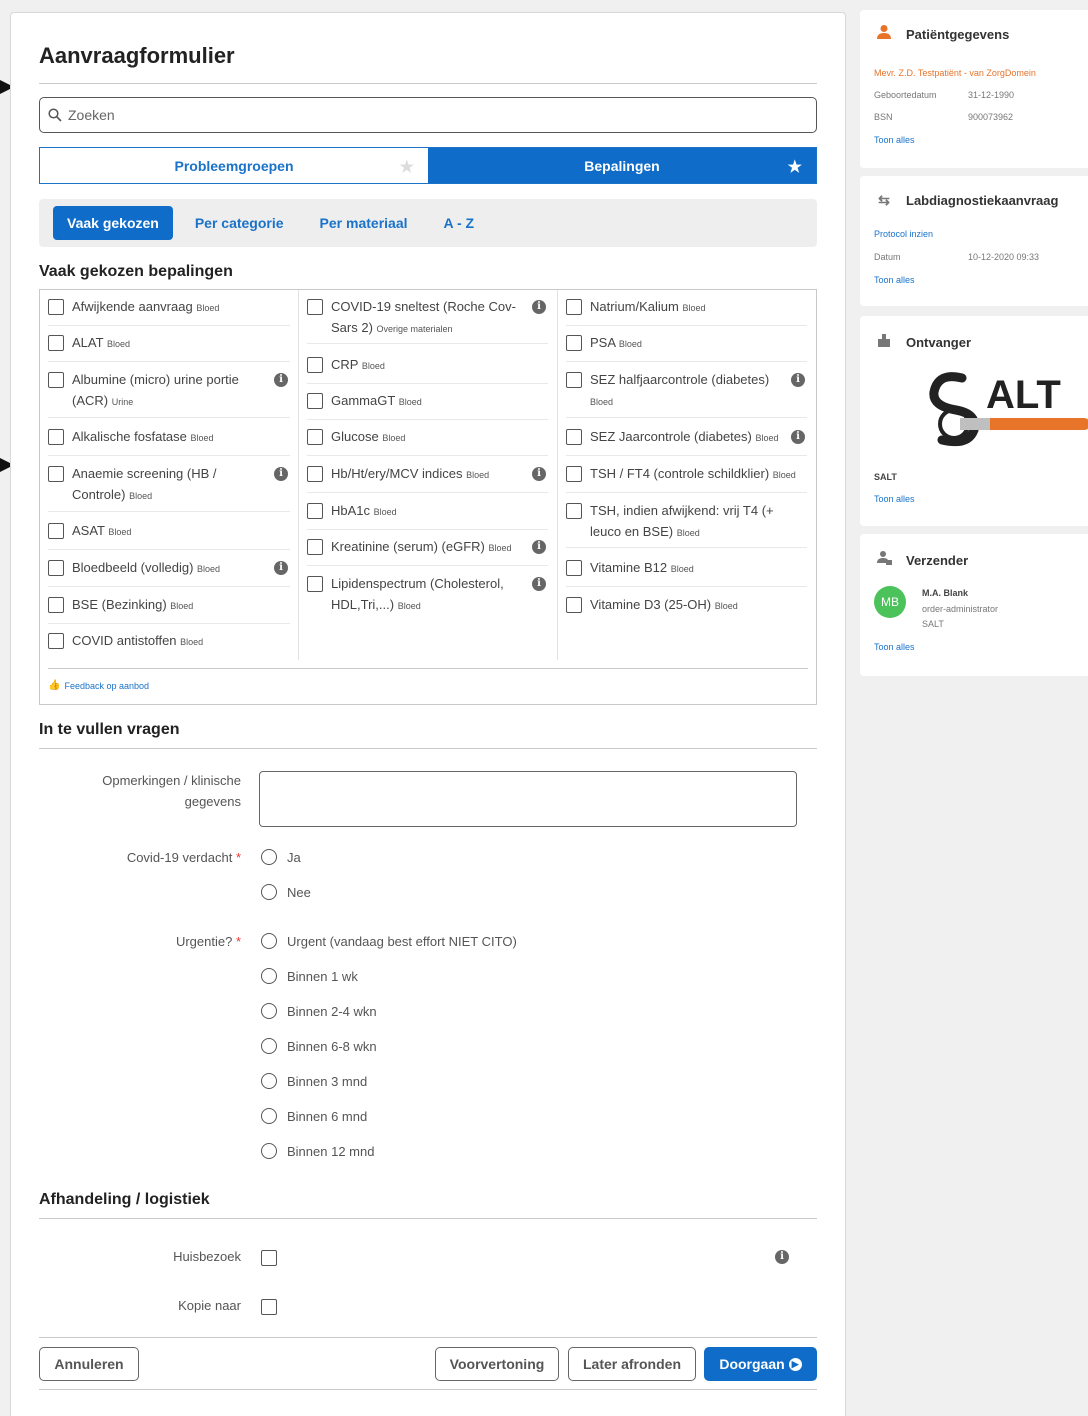 The height and width of the screenshot is (1416, 1088). What do you see at coordinates (239, 223) in the screenshot?
I see `subnav-per-categorie: Per categorie` at bounding box center [239, 223].